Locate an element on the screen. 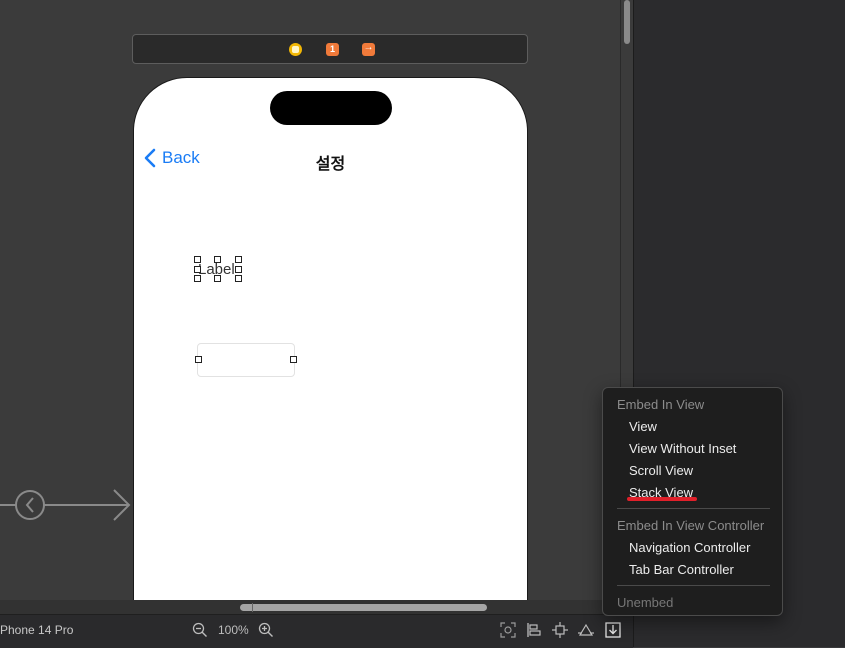 This screenshot has height=648, width=845. embed-in-icon is located at coordinates (613, 630).